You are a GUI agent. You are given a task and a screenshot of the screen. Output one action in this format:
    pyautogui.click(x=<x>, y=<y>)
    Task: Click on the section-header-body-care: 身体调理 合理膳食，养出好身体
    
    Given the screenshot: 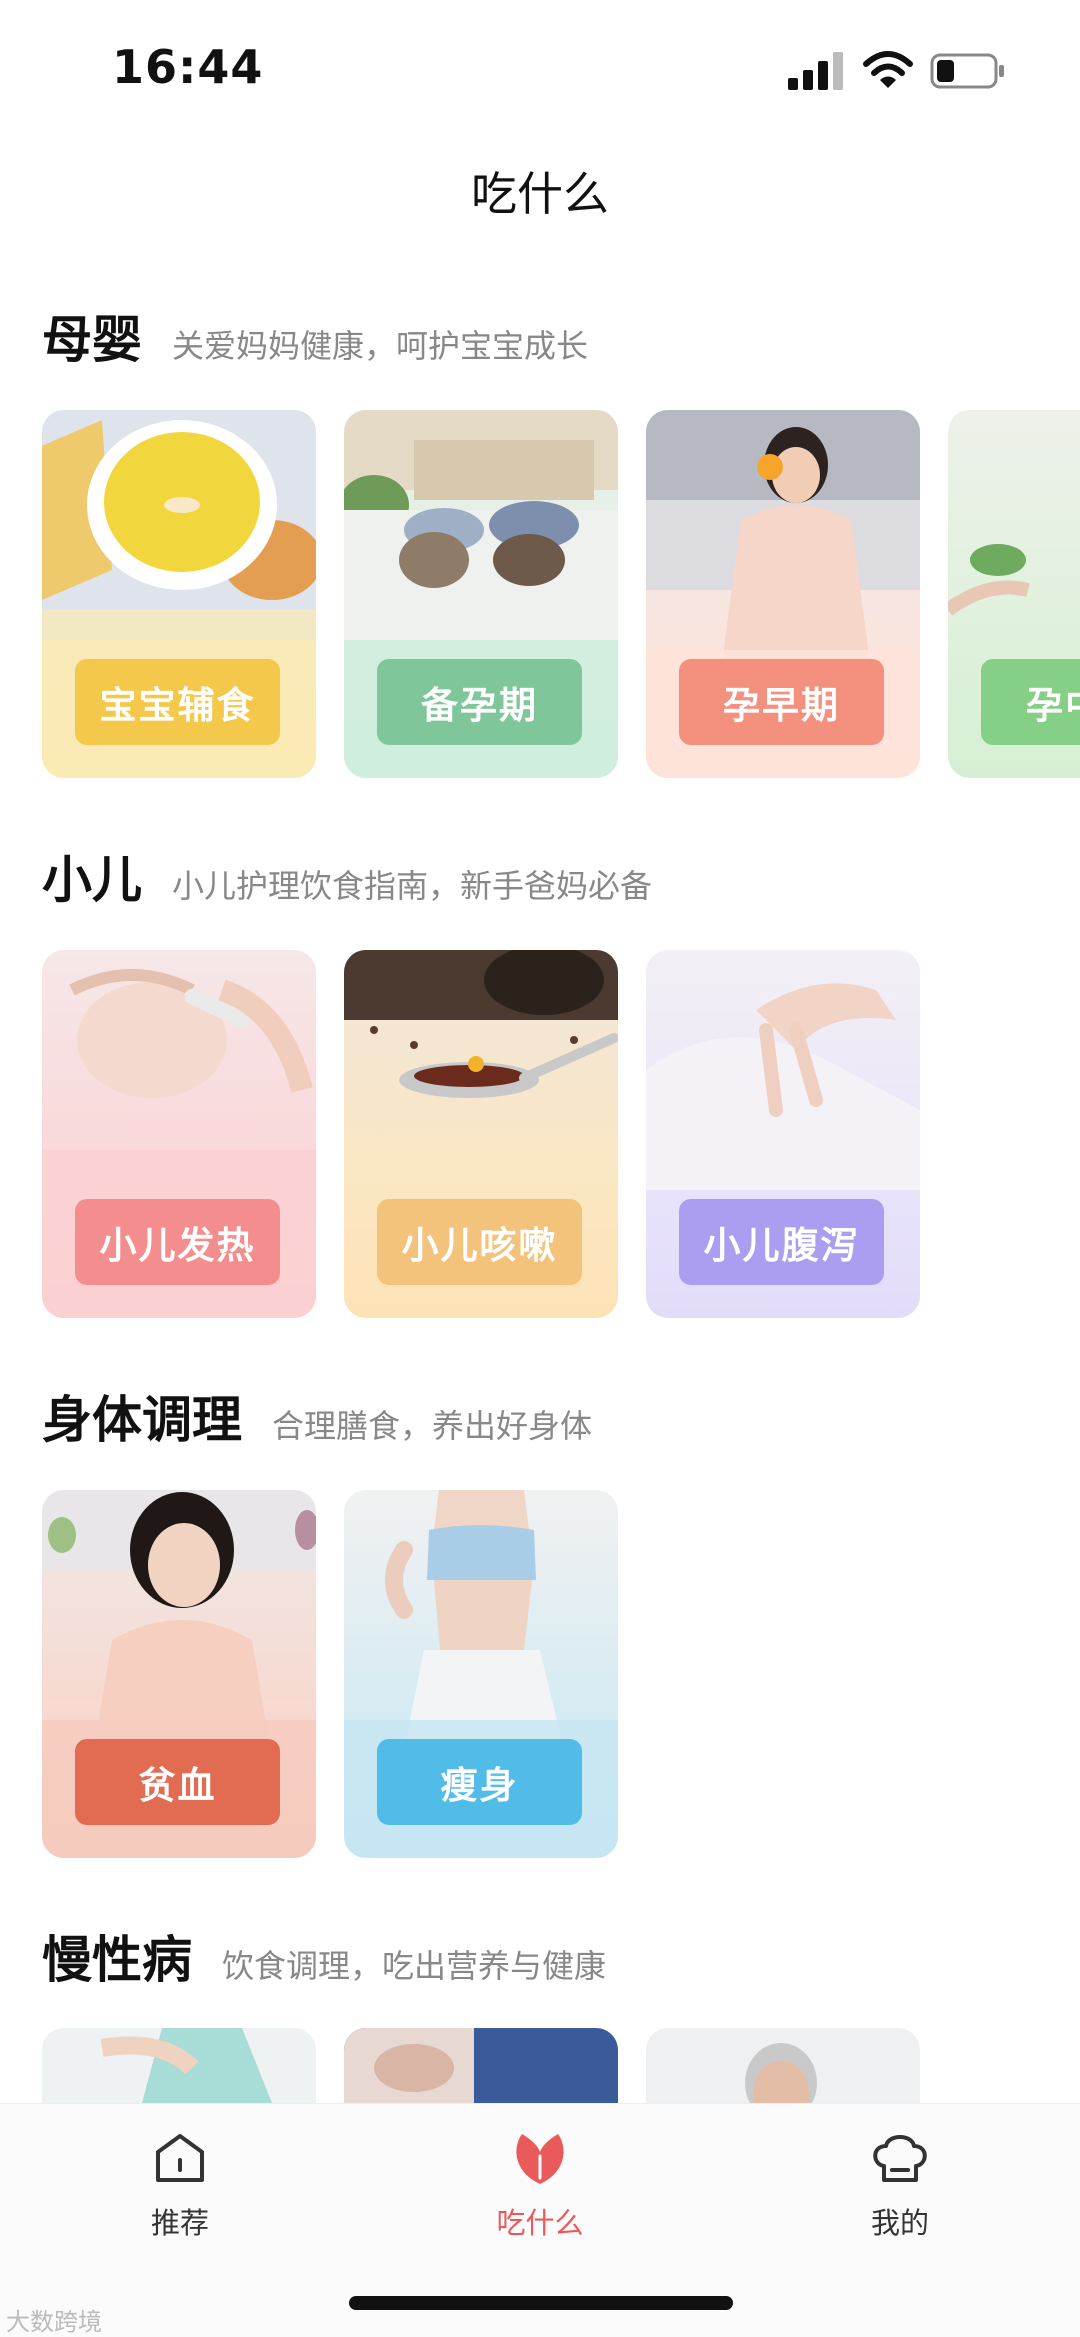 What is the action you would take?
    pyautogui.click(x=317, y=1415)
    